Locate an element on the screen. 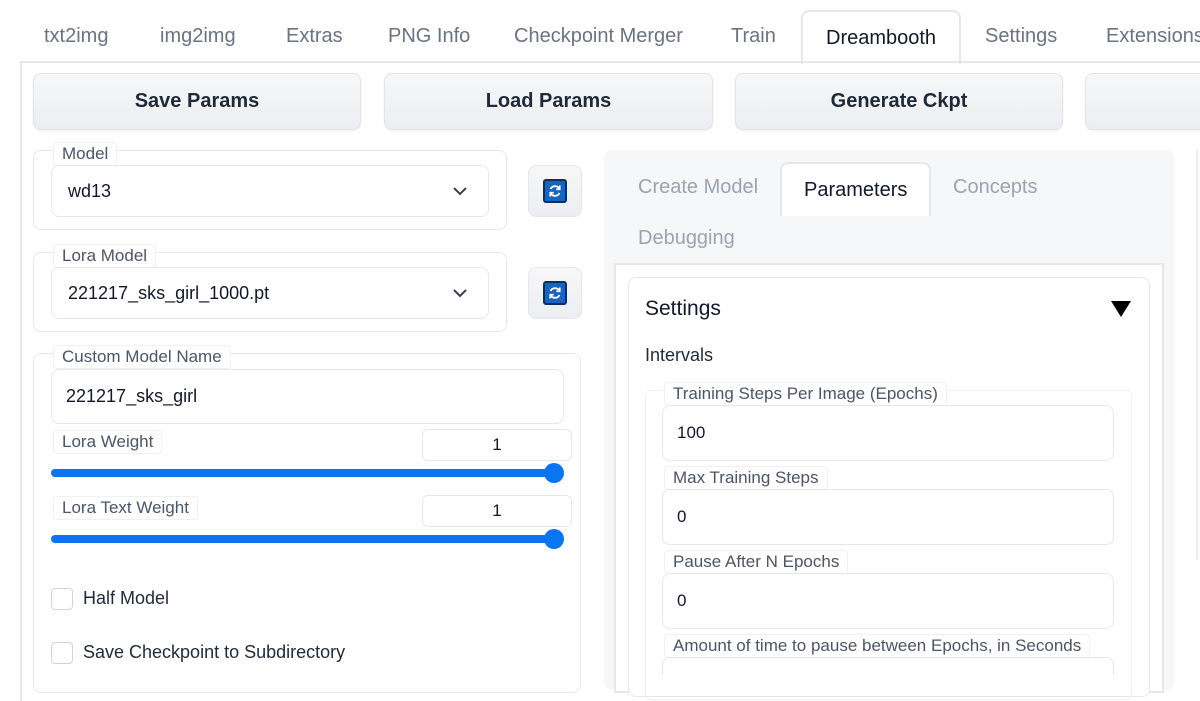  lora-weight-slider is located at coordinates (307, 473).